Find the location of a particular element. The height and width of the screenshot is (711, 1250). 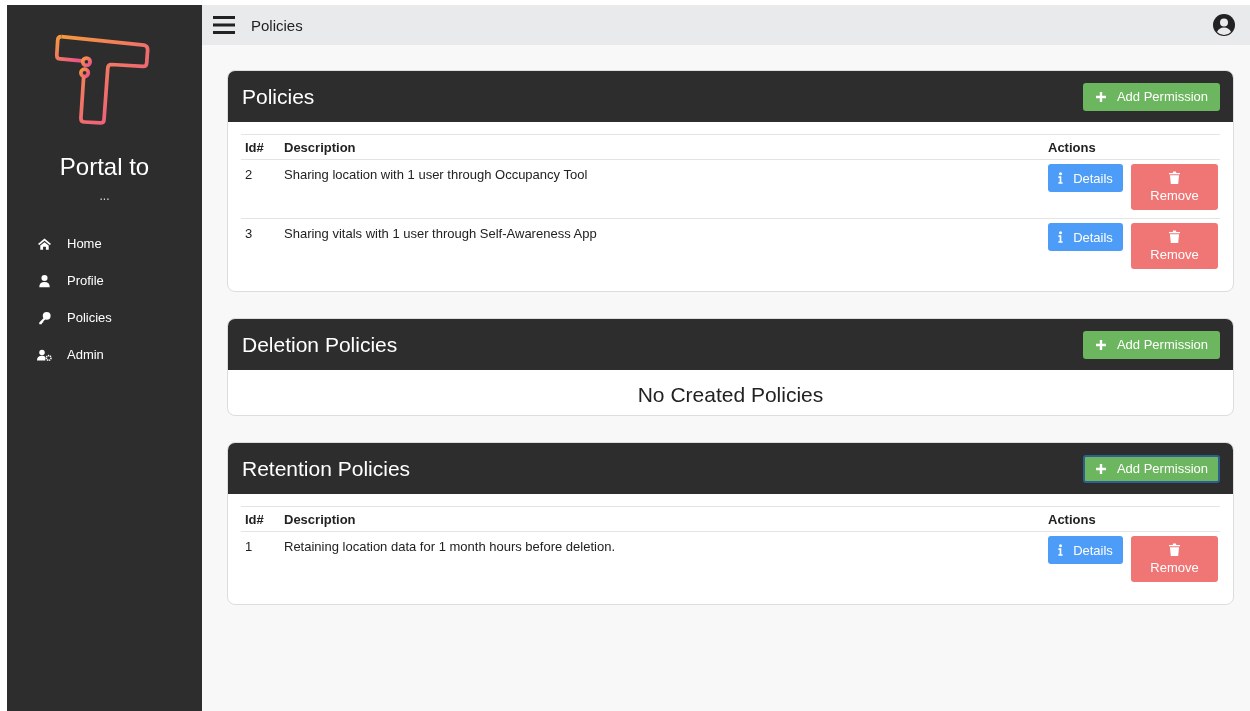

house-icon is located at coordinates (44, 243).